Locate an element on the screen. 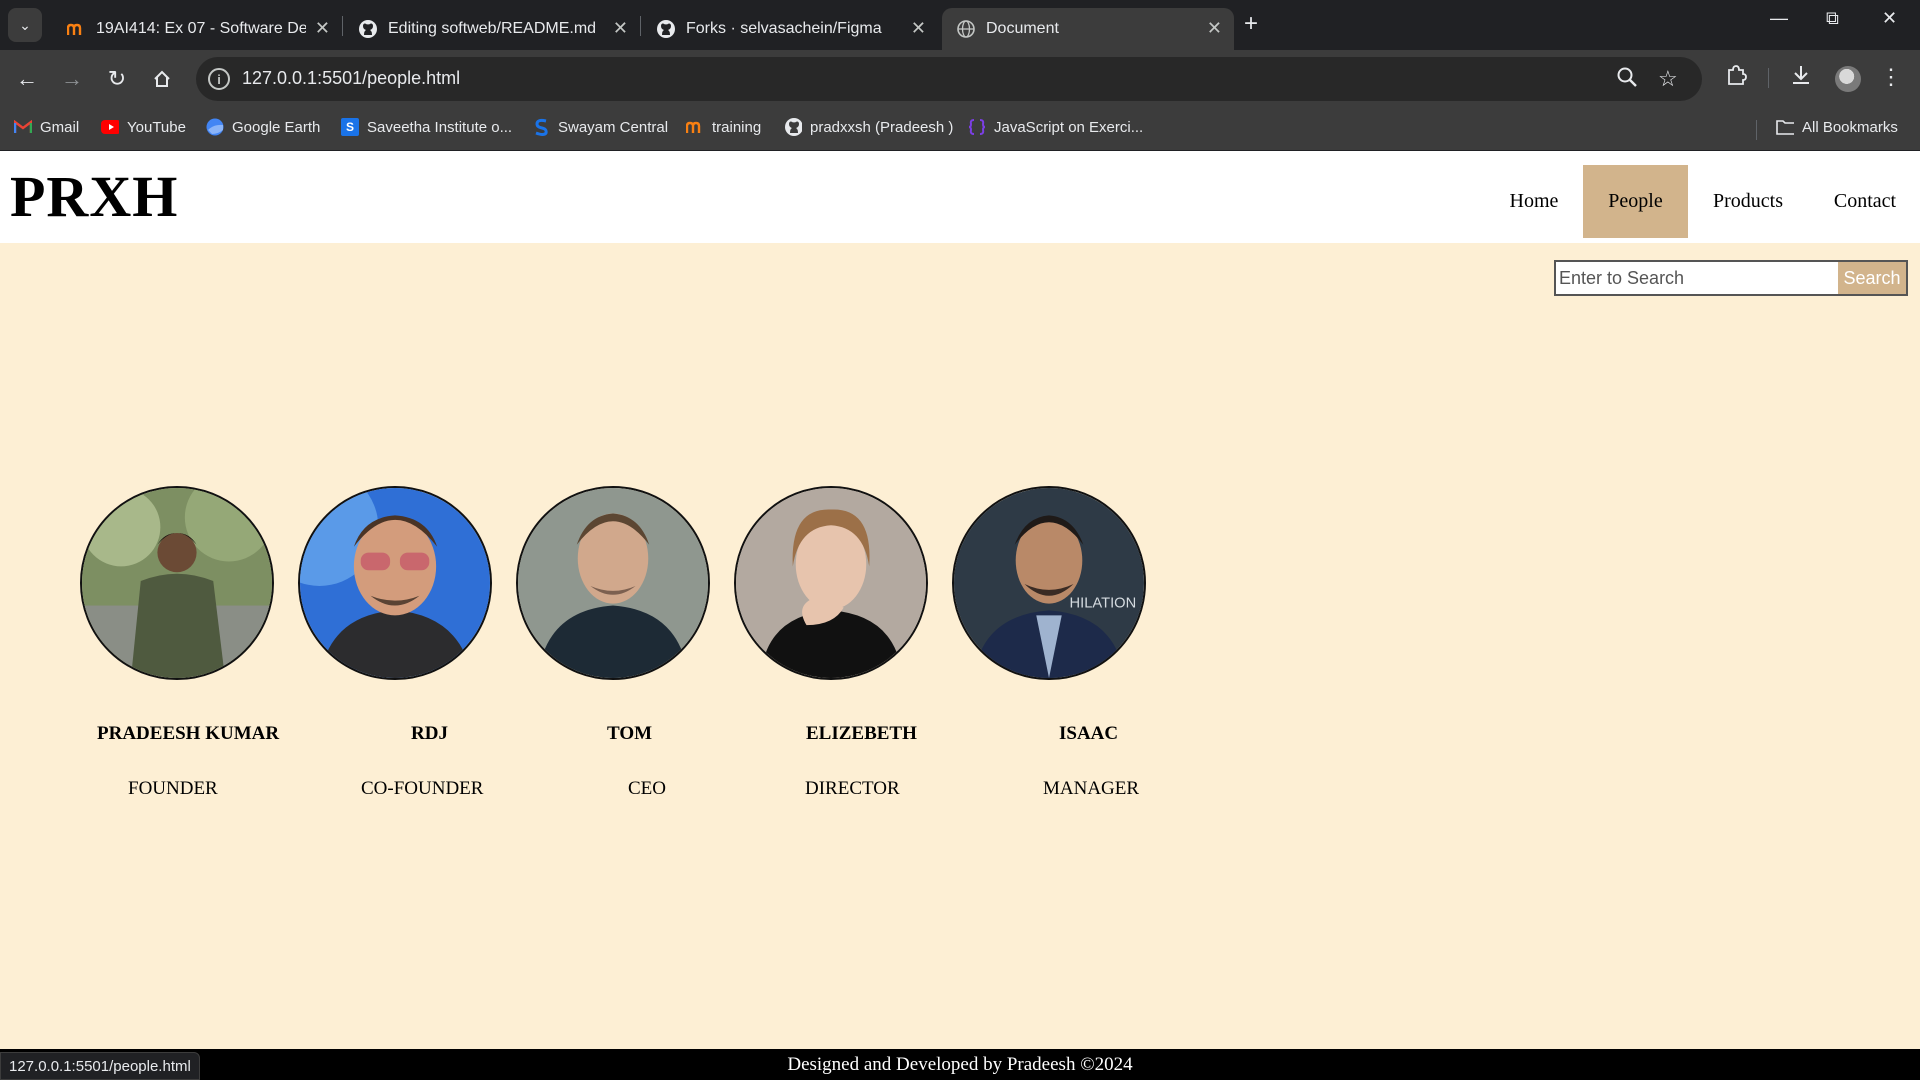 The height and width of the screenshot is (1080, 1920). person-role: MANAGER is located at coordinates (1091, 788).